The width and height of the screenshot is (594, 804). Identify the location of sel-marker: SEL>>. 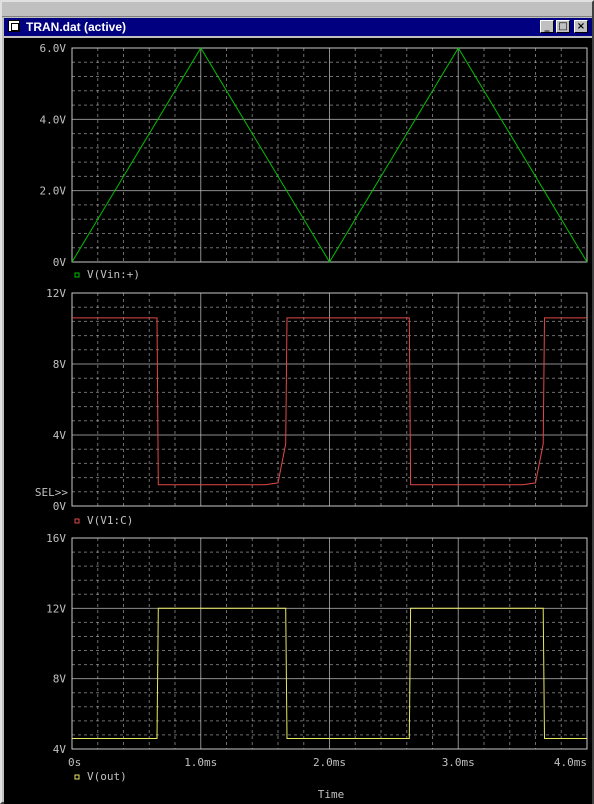
(51, 492).